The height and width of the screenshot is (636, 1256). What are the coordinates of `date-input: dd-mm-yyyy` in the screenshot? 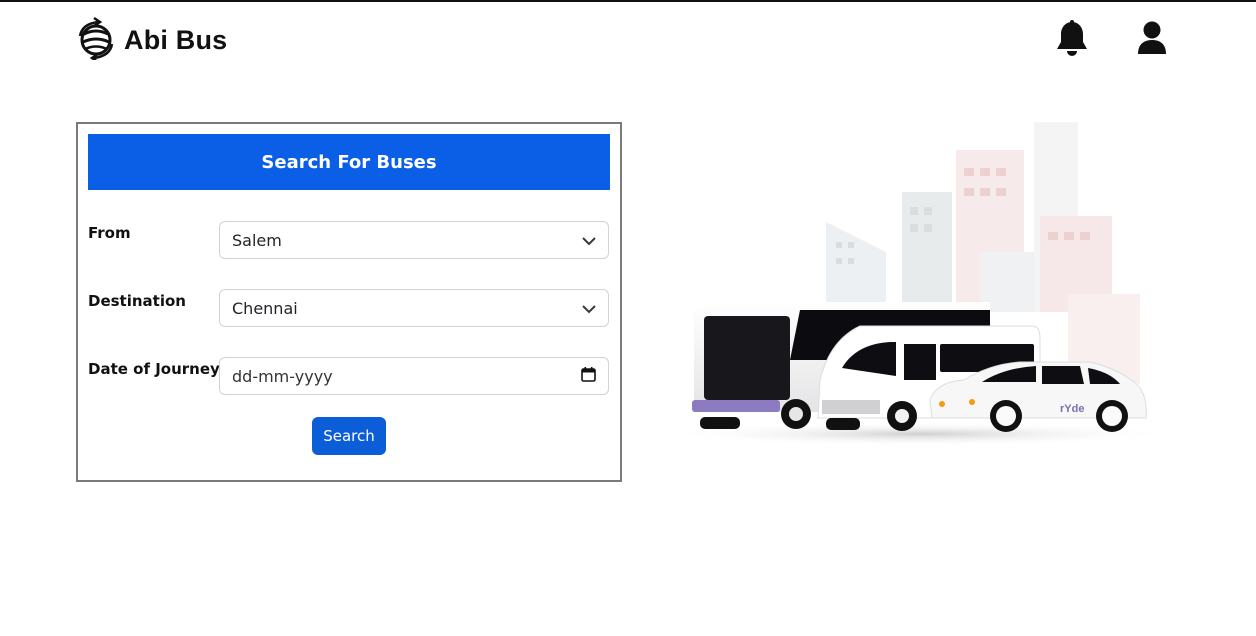 It's located at (414, 376).